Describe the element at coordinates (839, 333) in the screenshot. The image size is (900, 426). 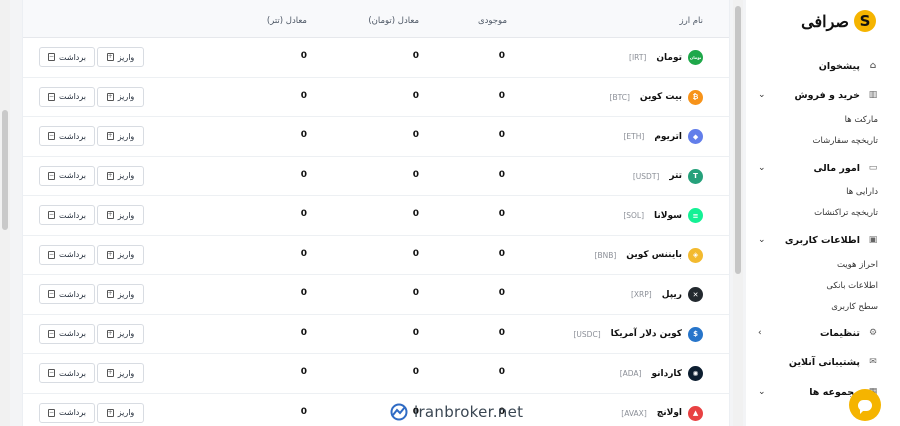
I see `sidebar-item-label: تنظیمات` at that location.